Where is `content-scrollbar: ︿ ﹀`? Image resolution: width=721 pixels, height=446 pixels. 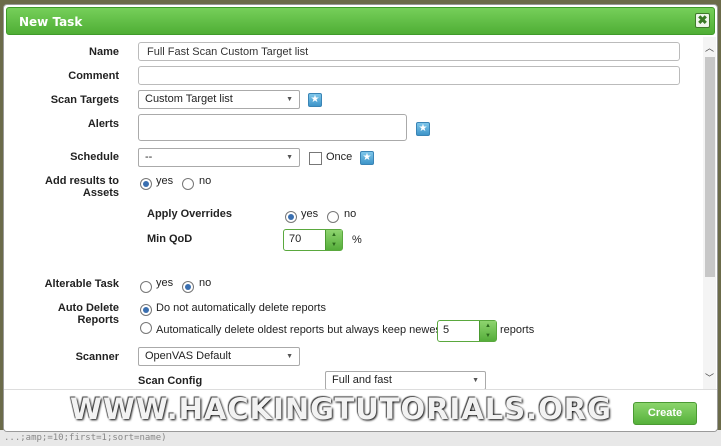
content-scrollbar: ︿ ﹀ is located at coordinates (709, 213).